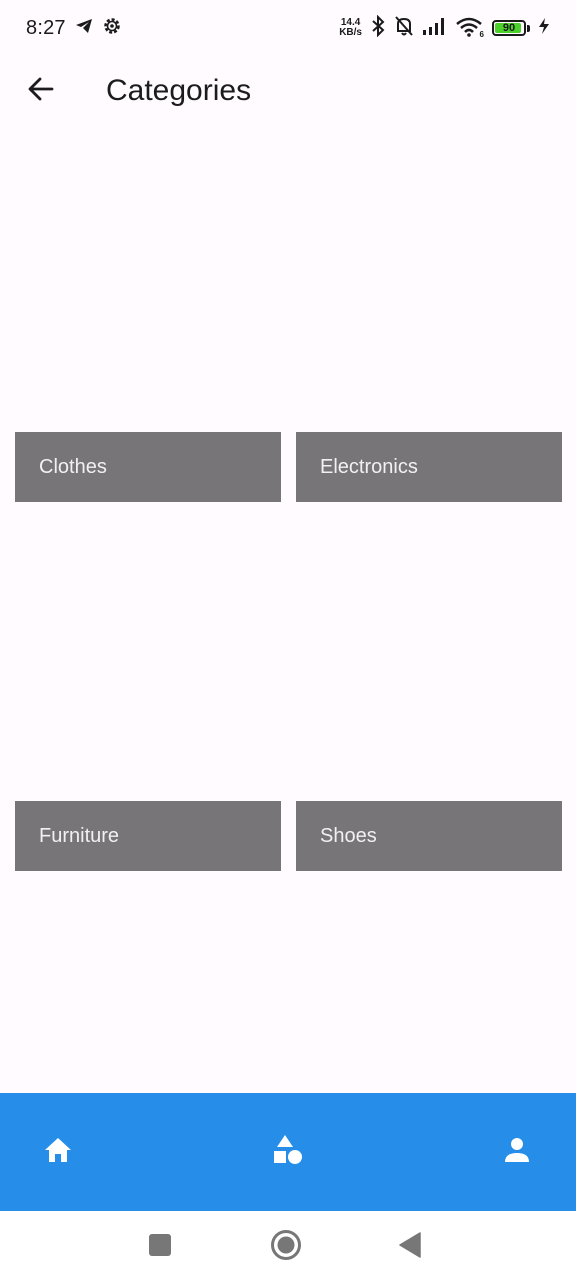  I want to click on wifi-icon: 6, so click(470, 28).